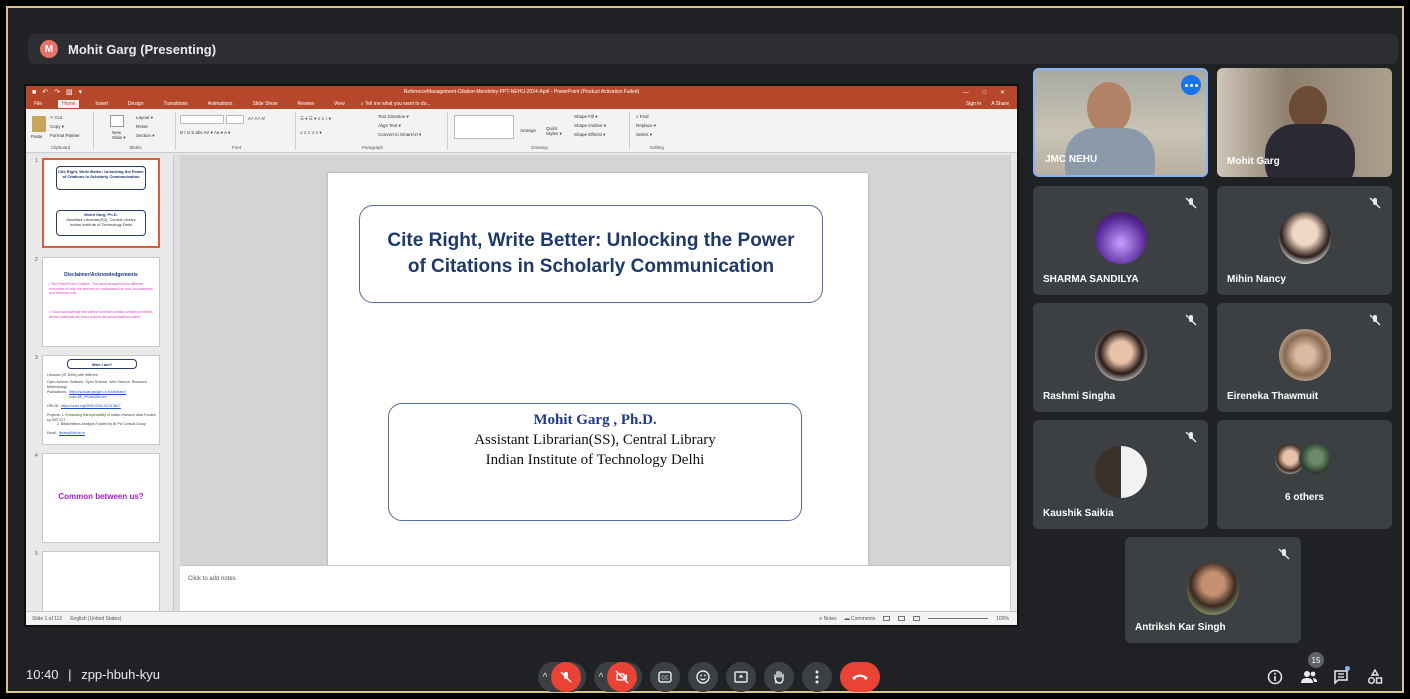 The image size is (1410, 699). I want to click on present-button, so click(741, 677).